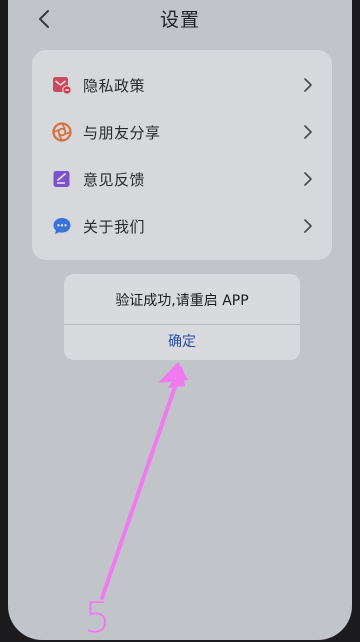  Describe the element at coordinates (179, 20) in the screenshot. I see `page-title: 设置` at that location.